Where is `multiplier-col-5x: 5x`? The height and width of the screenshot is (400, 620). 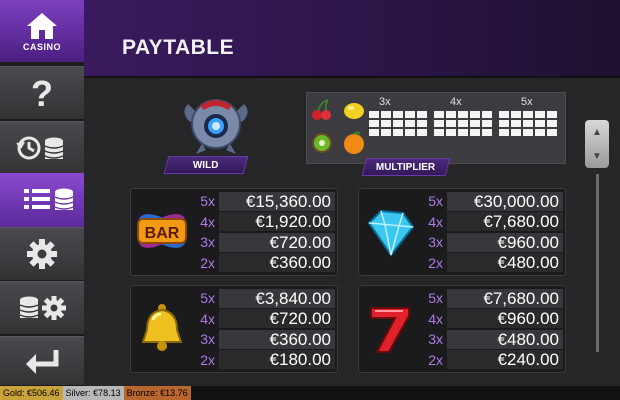
multiplier-col-5x: 5x is located at coordinates (527, 102).